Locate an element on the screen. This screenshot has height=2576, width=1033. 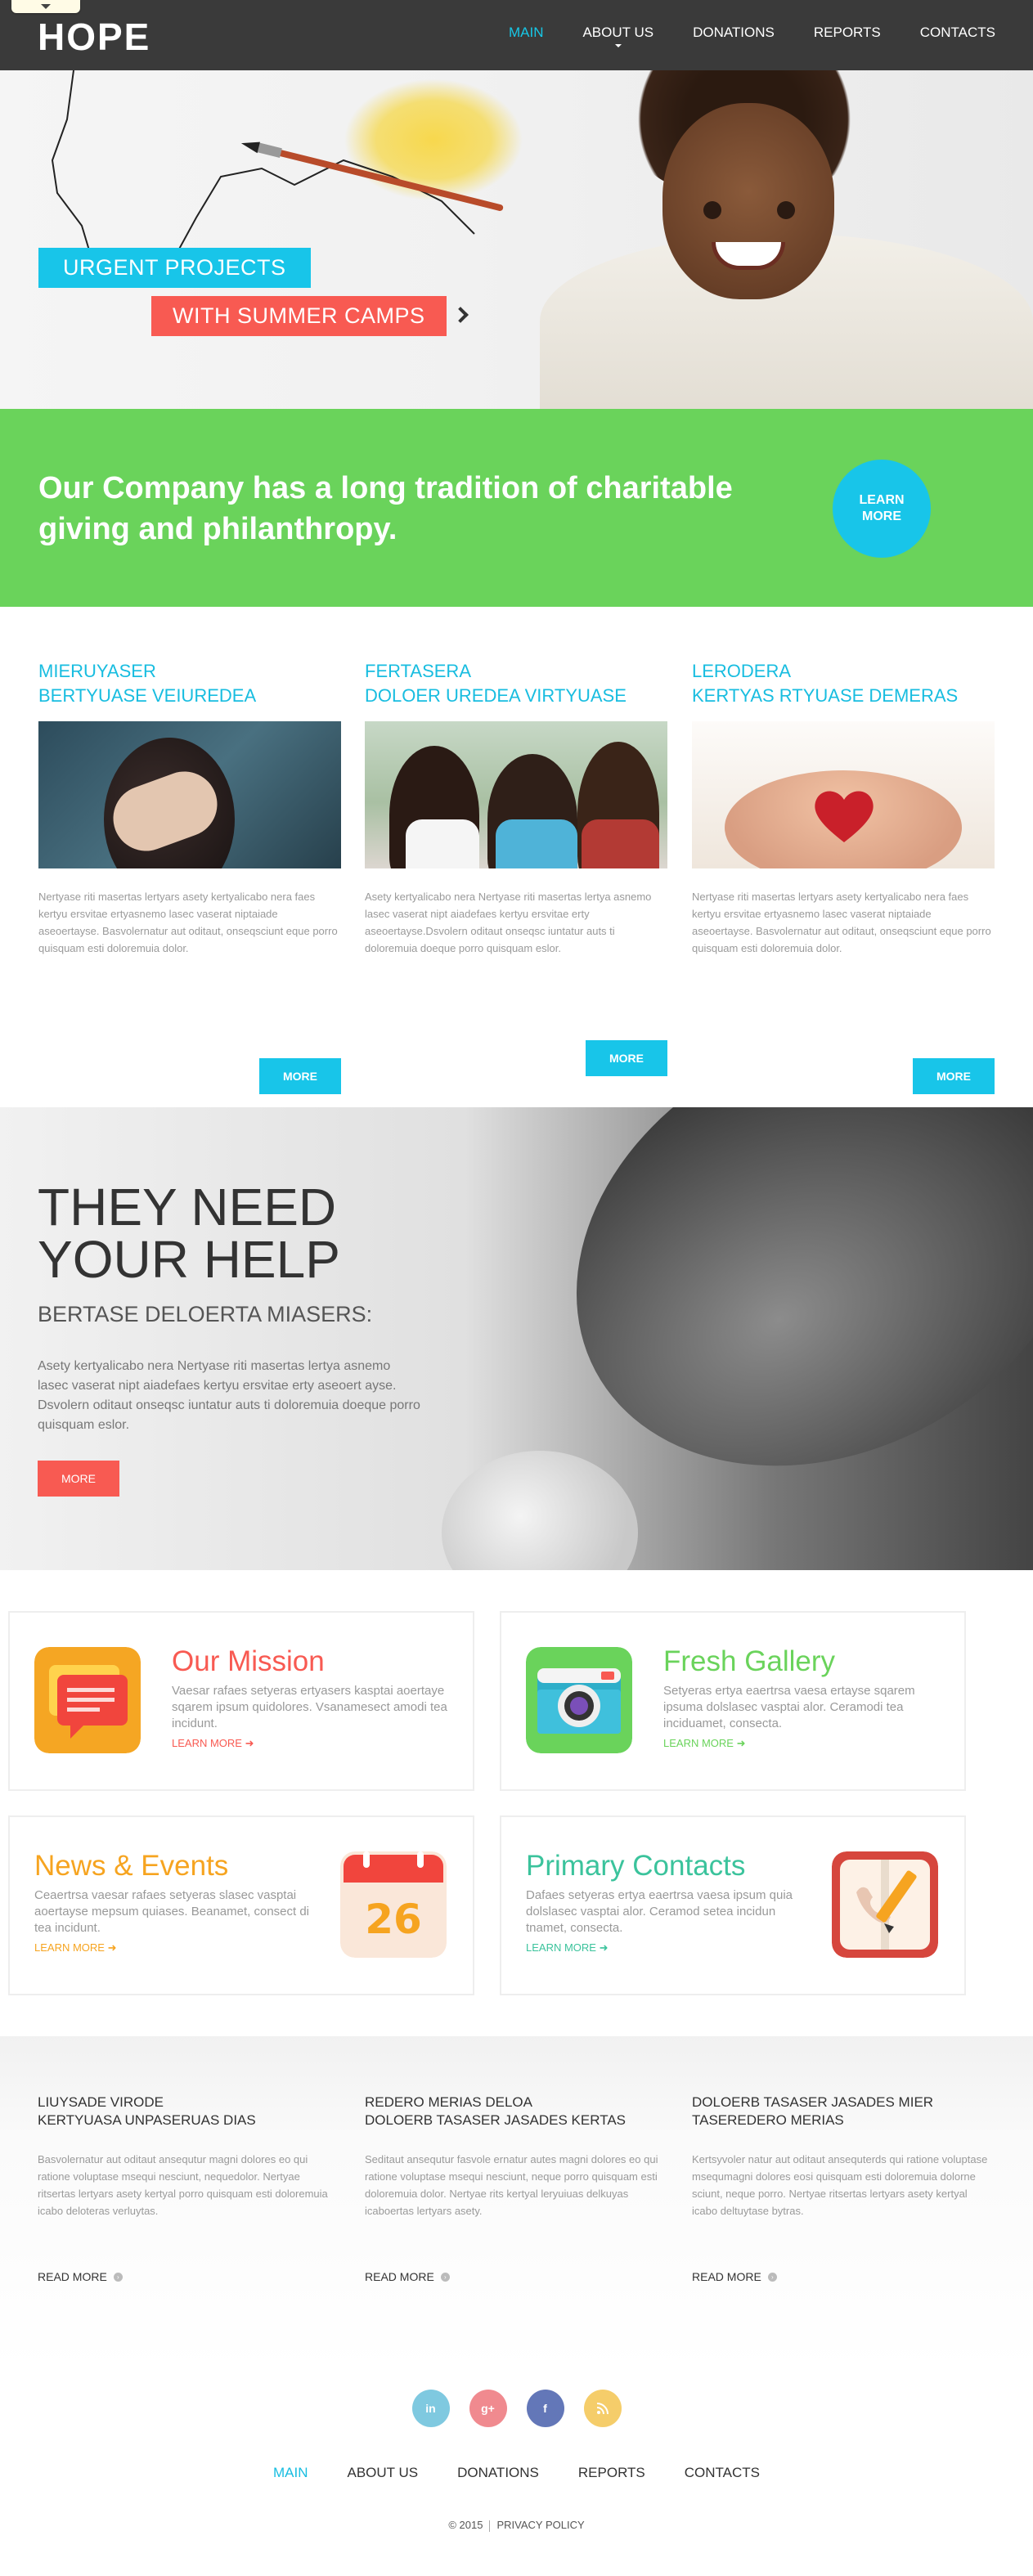
nav-item-donations: DONATIONS is located at coordinates (734, 33).